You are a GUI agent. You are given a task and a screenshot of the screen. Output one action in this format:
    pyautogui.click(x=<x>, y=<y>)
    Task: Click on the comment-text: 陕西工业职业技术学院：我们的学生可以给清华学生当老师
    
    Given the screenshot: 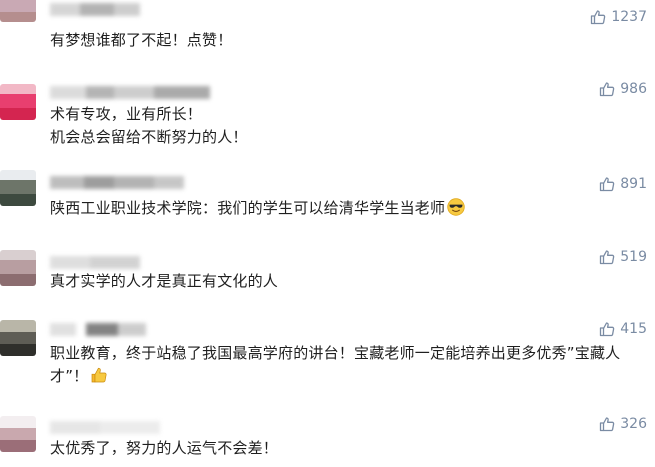 What is the action you would take?
    pyautogui.click(x=330, y=208)
    